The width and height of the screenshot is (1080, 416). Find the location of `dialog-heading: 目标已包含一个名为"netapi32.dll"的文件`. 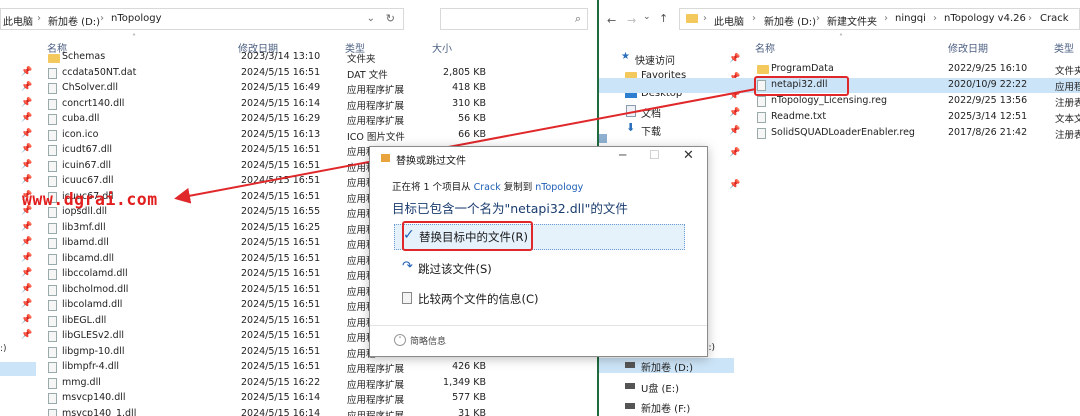

dialog-heading: 目标已包含一个名为"netapi32.dll"的文件 is located at coordinates (510, 208).